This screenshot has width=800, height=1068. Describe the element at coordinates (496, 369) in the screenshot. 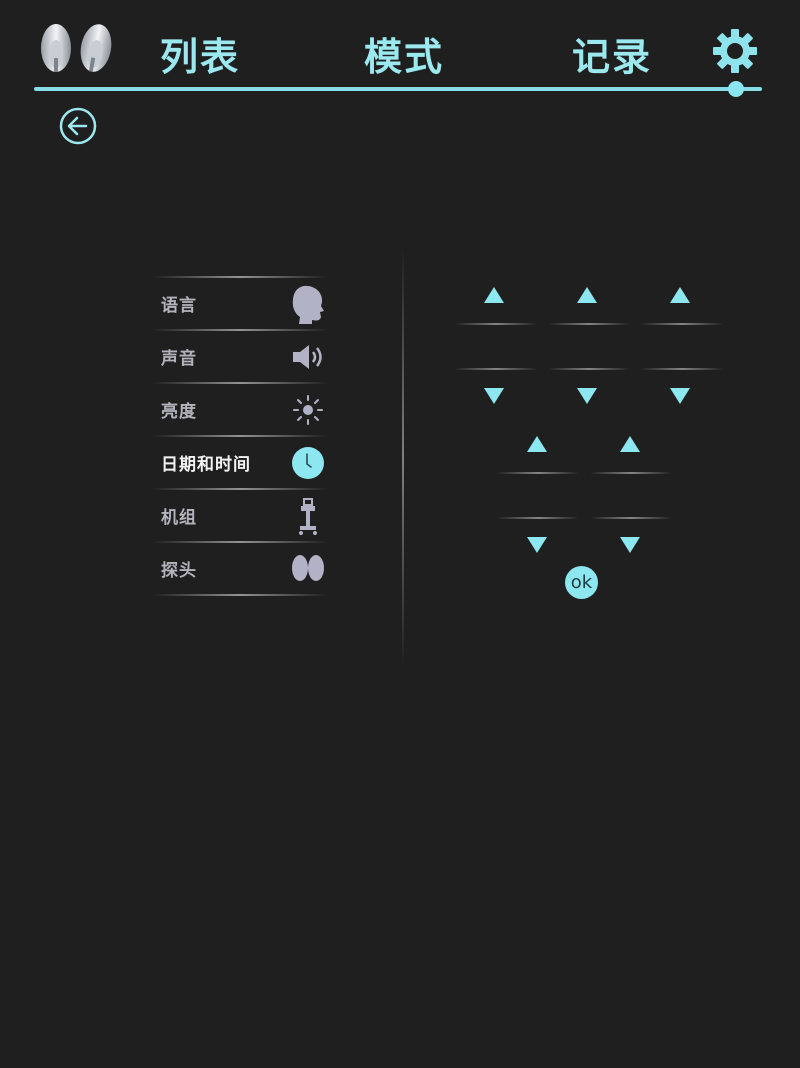

I see `year-field-bottom-line` at that location.